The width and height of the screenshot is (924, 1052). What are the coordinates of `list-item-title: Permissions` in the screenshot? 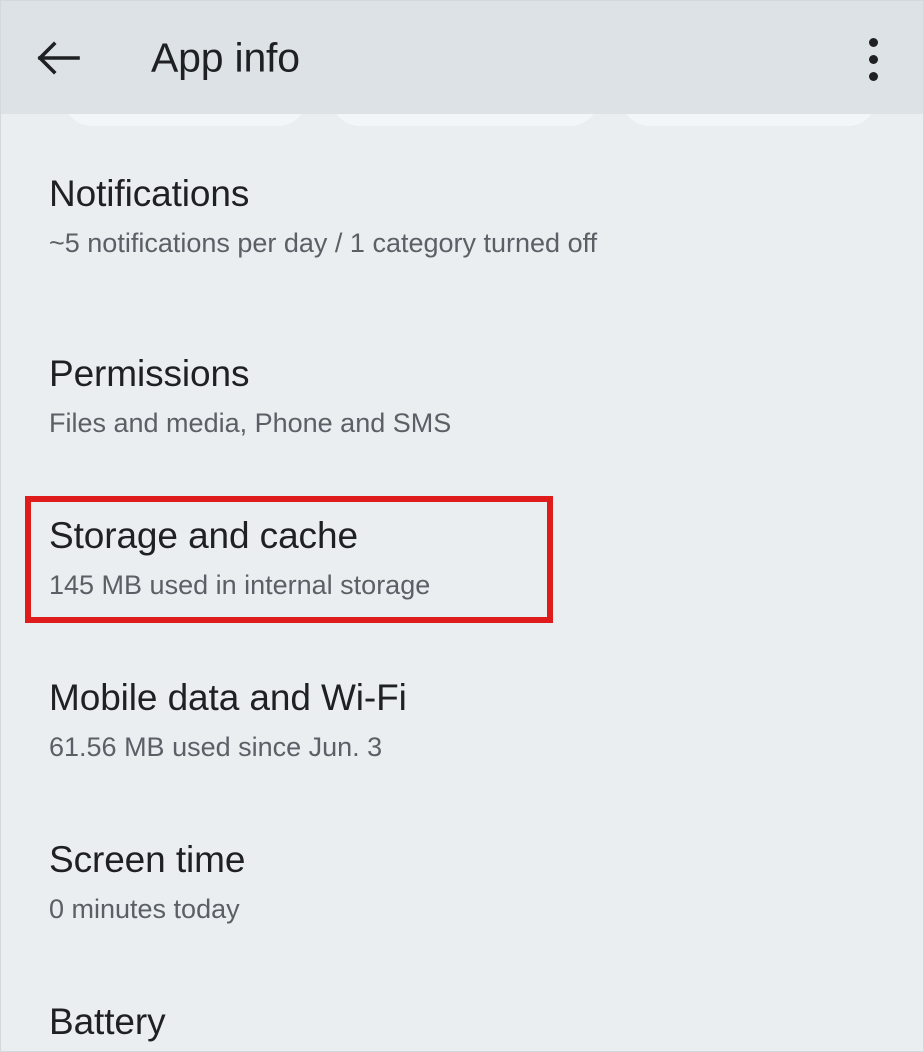 It's located at (149, 373).